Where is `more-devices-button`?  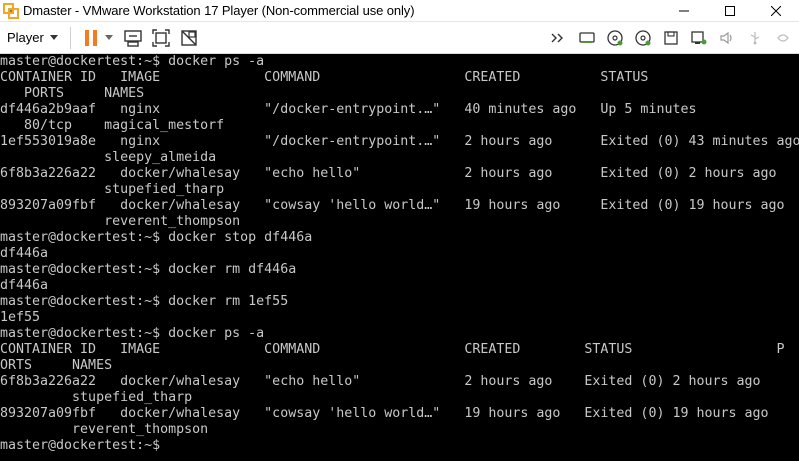 more-devices-button is located at coordinates (783, 38).